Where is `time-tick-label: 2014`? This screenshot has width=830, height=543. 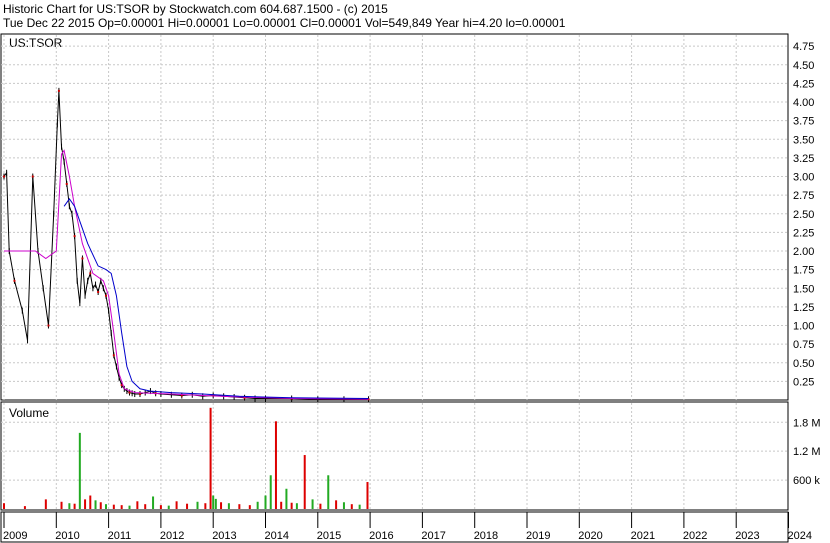 time-tick-label: 2014 is located at coordinates (277, 536).